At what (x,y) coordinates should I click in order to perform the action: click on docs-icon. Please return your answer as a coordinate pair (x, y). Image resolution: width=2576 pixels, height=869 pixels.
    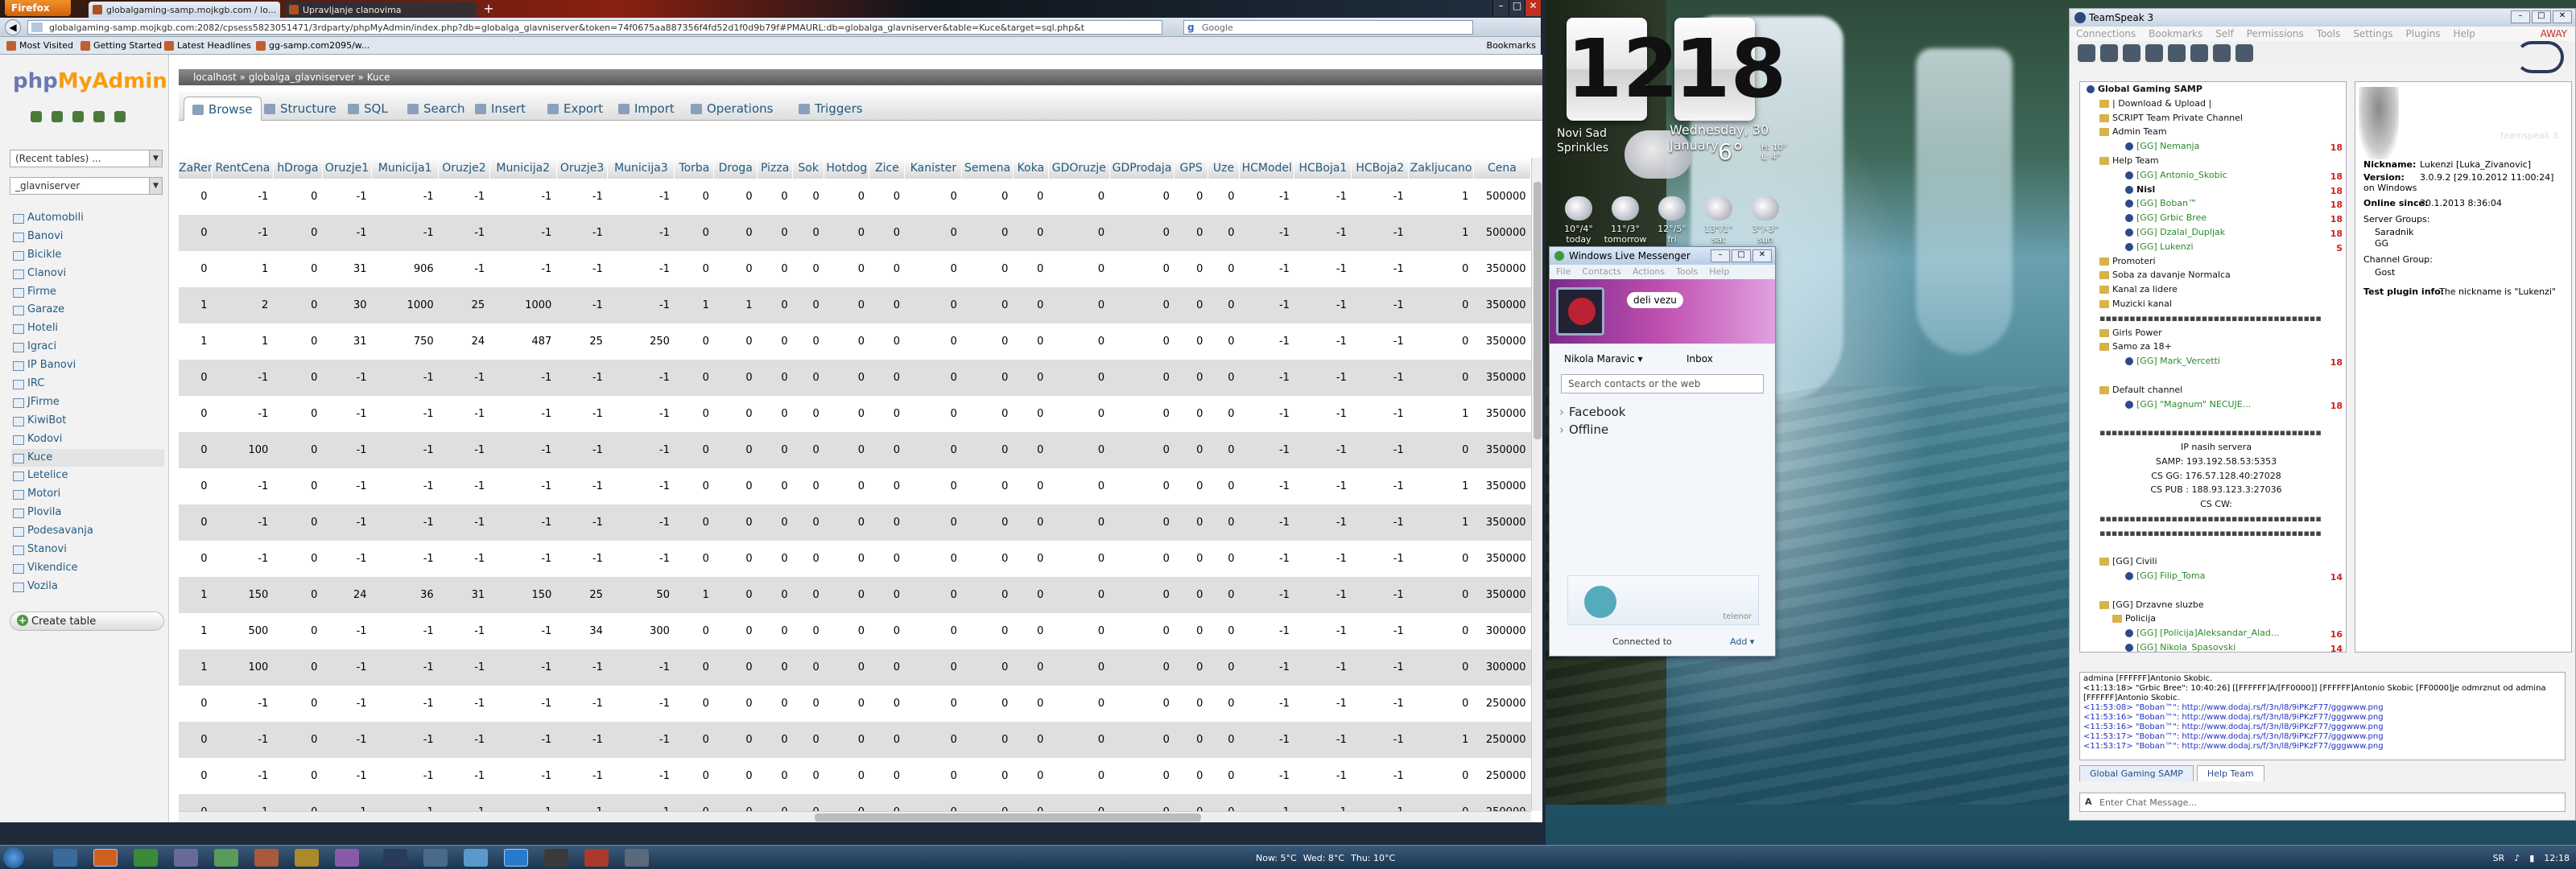
    Looking at the image, I should click on (99, 116).